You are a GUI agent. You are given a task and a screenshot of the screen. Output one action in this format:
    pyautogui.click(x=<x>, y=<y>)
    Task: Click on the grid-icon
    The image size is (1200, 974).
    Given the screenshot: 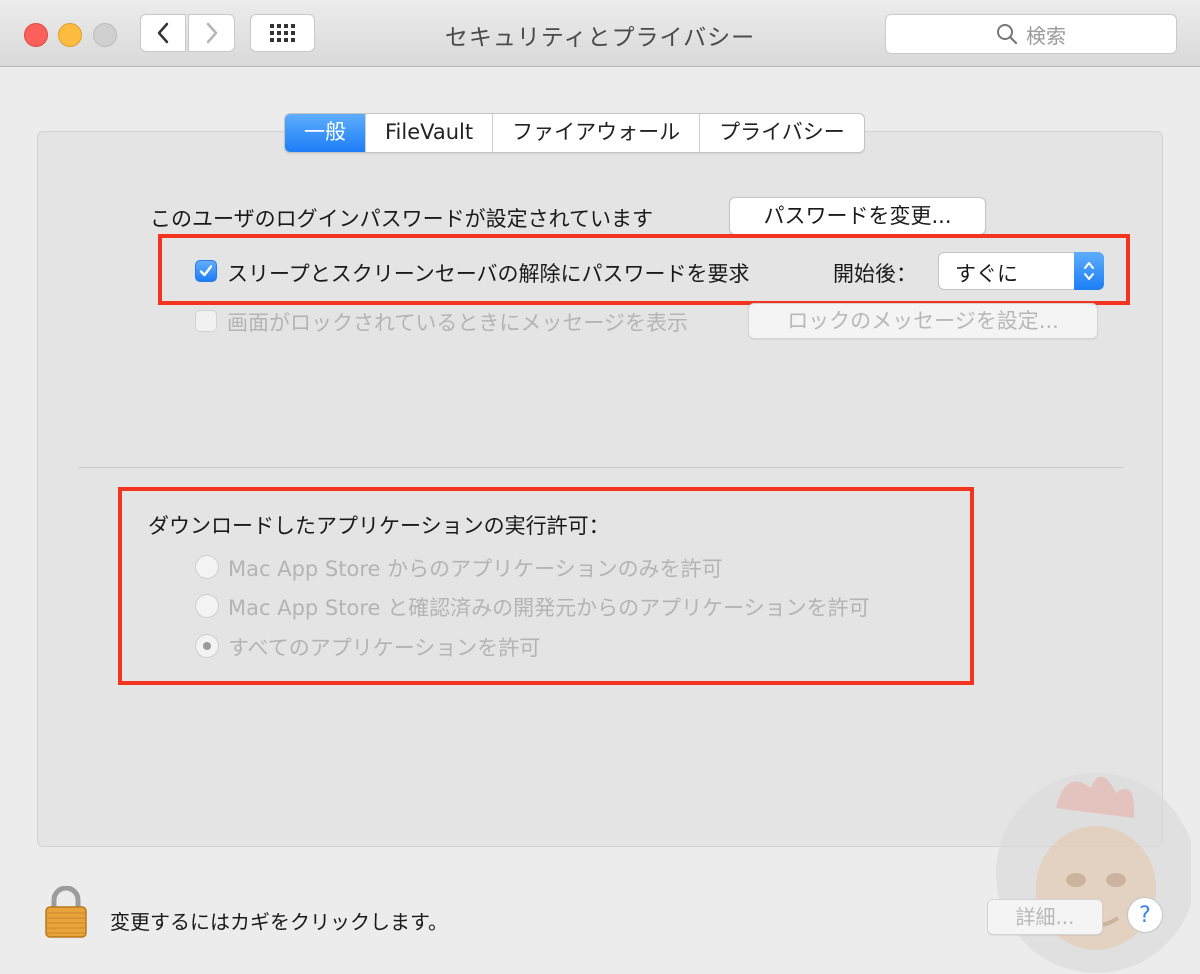 What is the action you would take?
    pyautogui.click(x=282, y=33)
    